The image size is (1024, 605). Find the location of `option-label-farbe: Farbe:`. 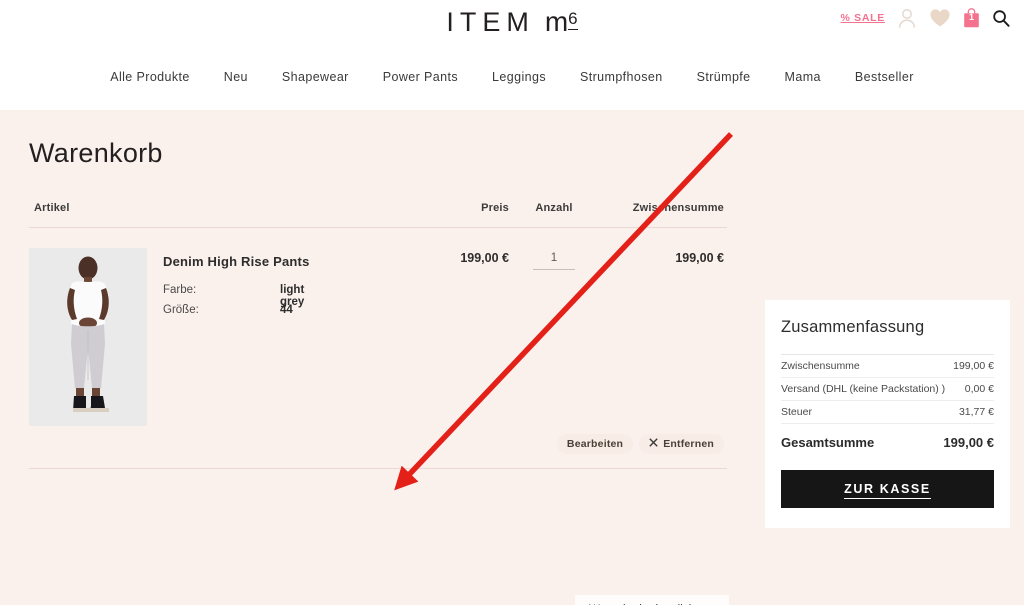

option-label-farbe: Farbe: is located at coordinates (180, 290).